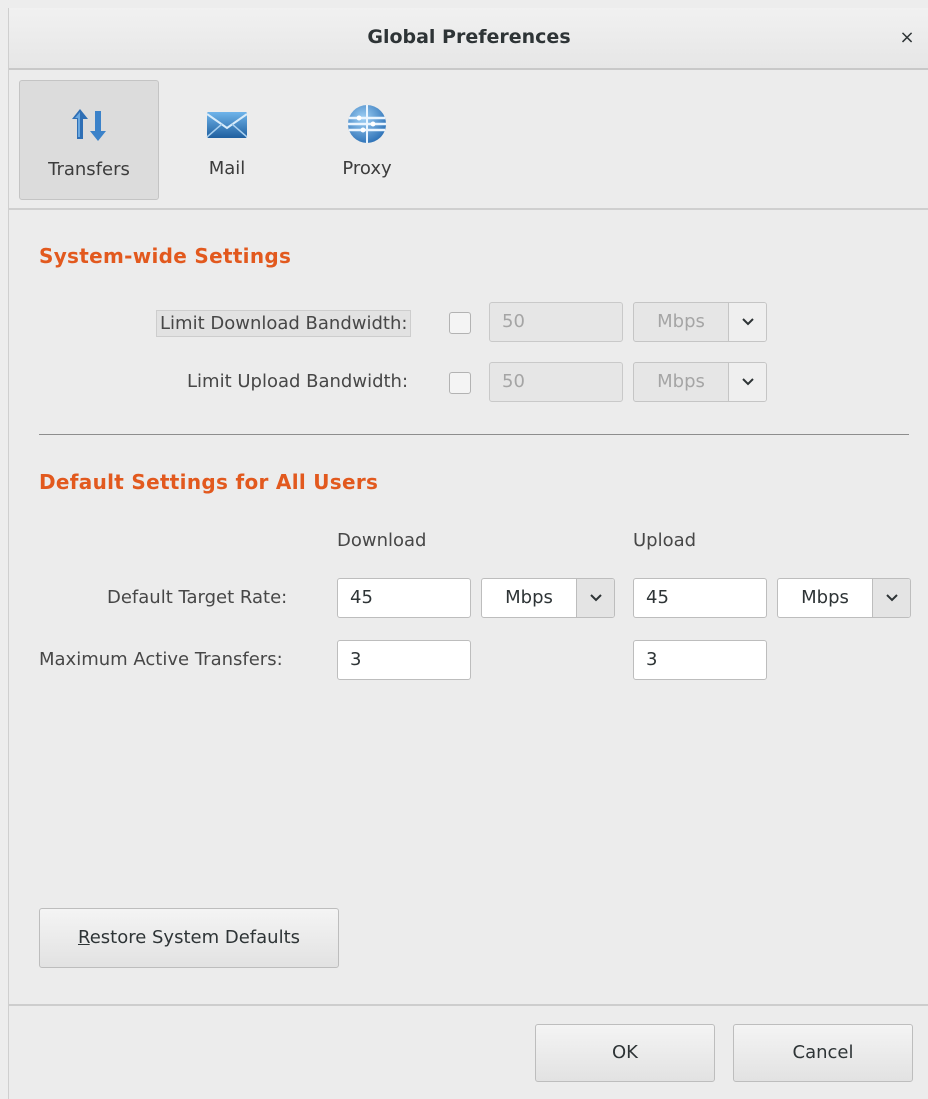 The width and height of the screenshot is (928, 1099). What do you see at coordinates (165, 256) in the screenshot?
I see `system-settings-heading: System-wide Settings` at bounding box center [165, 256].